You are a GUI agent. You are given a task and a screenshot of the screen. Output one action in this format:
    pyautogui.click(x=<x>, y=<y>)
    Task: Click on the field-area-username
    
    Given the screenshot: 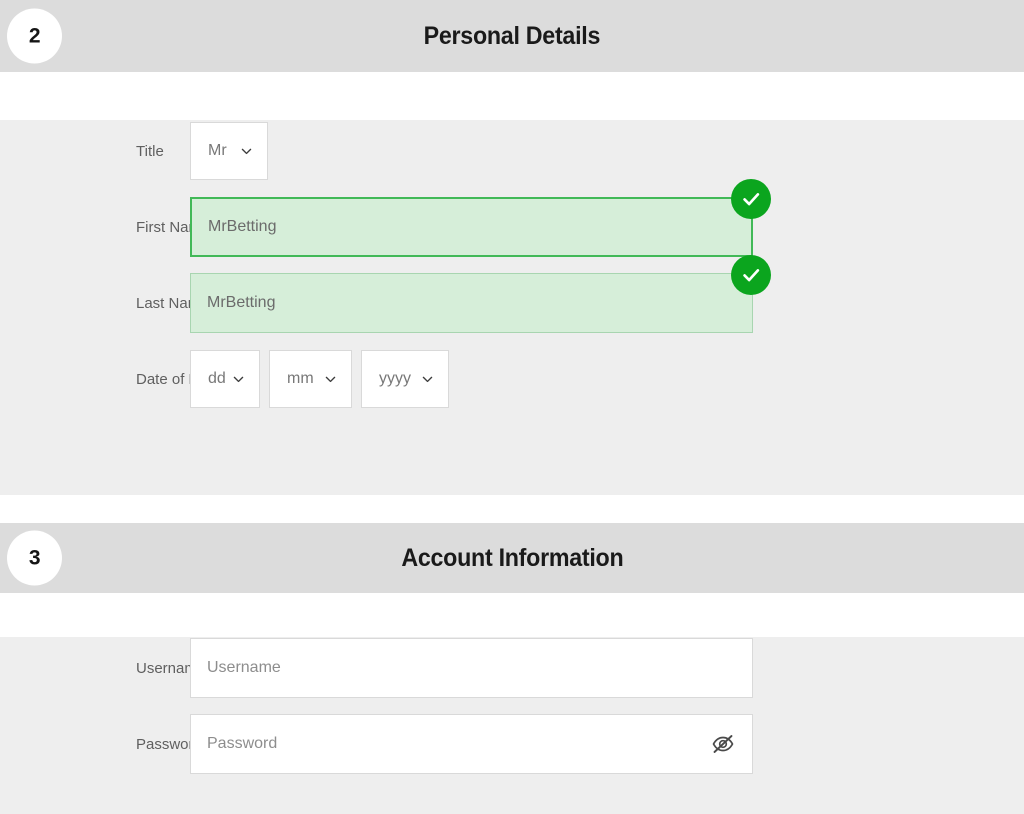 What is the action you would take?
    pyautogui.click(x=607, y=668)
    